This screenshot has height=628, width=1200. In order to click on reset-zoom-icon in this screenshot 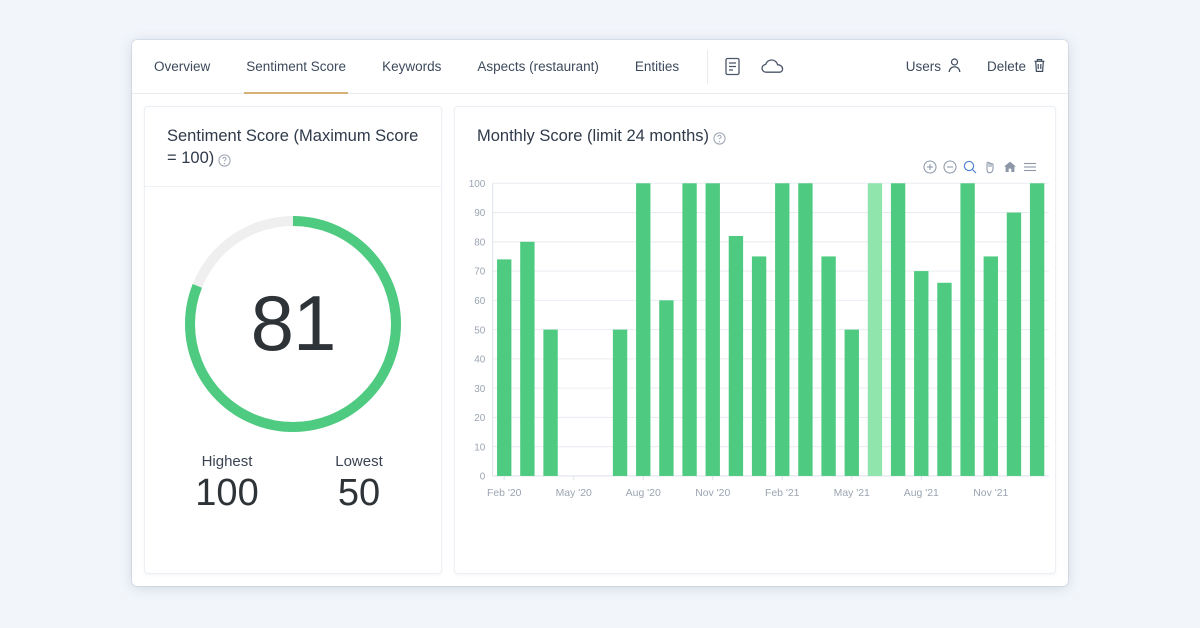, I will do `click(1009, 166)`.